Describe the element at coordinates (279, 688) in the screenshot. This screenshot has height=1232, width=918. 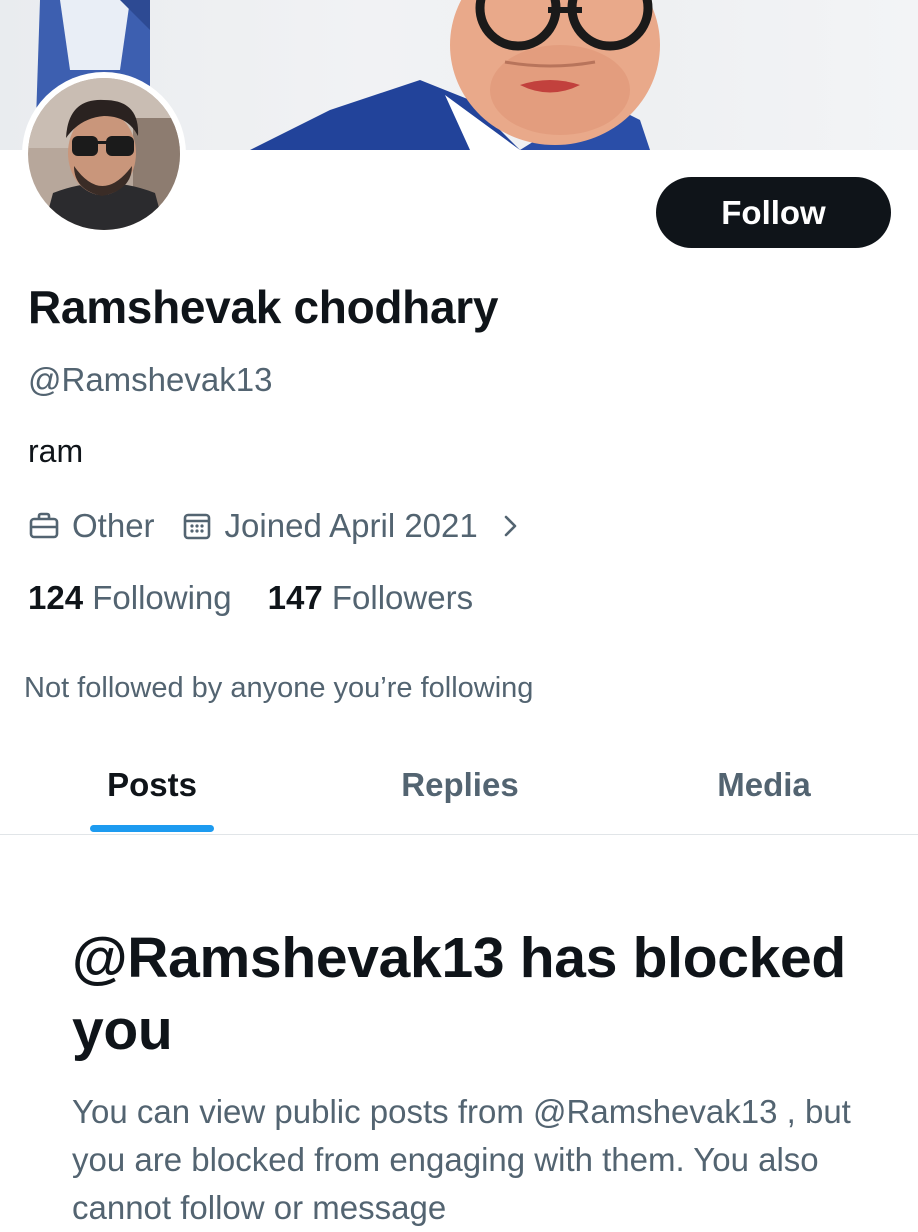
I see `mutual-followers-text: Not followed by anyone you’re following` at that location.